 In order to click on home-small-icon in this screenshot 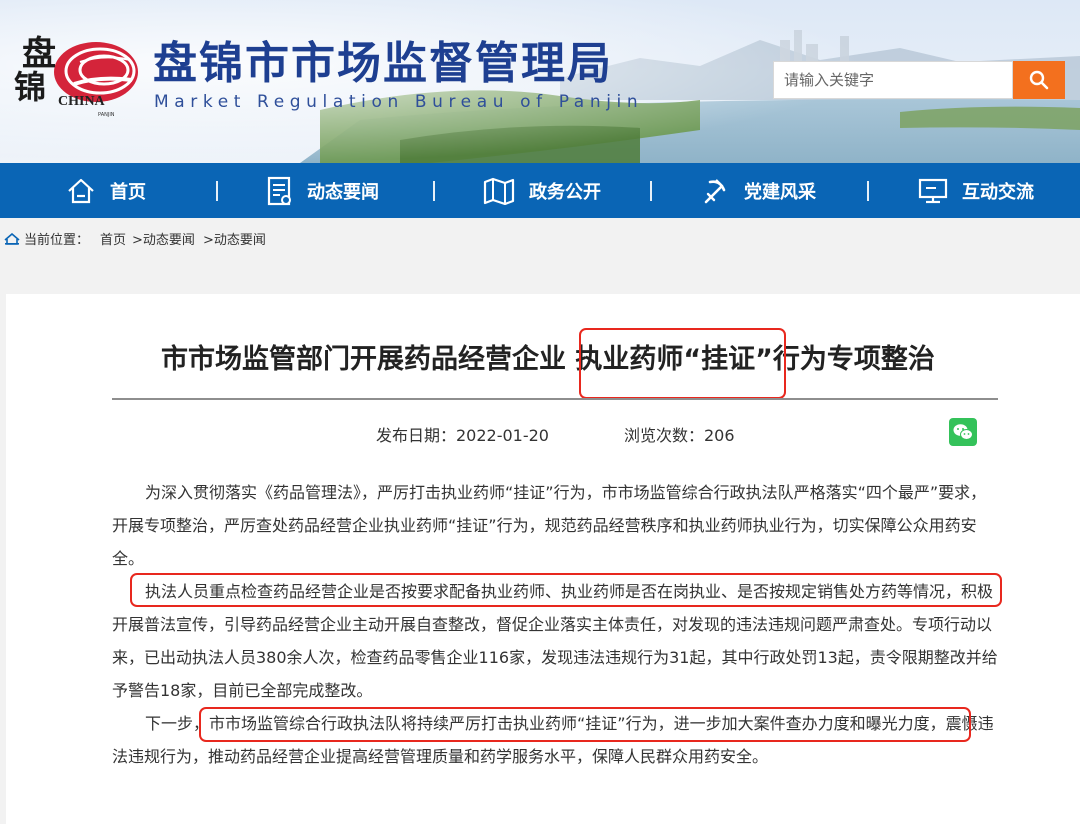, I will do `click(12, 239)`.